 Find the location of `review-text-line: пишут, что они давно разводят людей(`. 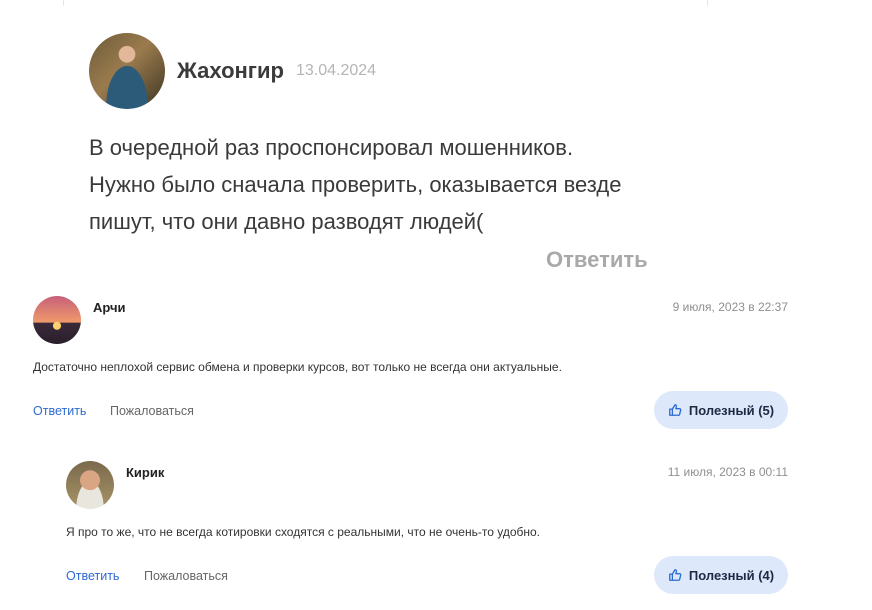

review-text-line: пишут, что они давно разводят людей( is located at coordinates (286, 221).